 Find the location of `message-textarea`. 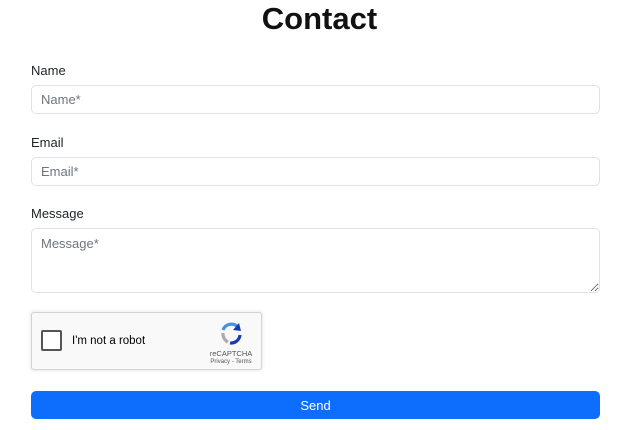

message-textarea is located at coordinates (315, 260).